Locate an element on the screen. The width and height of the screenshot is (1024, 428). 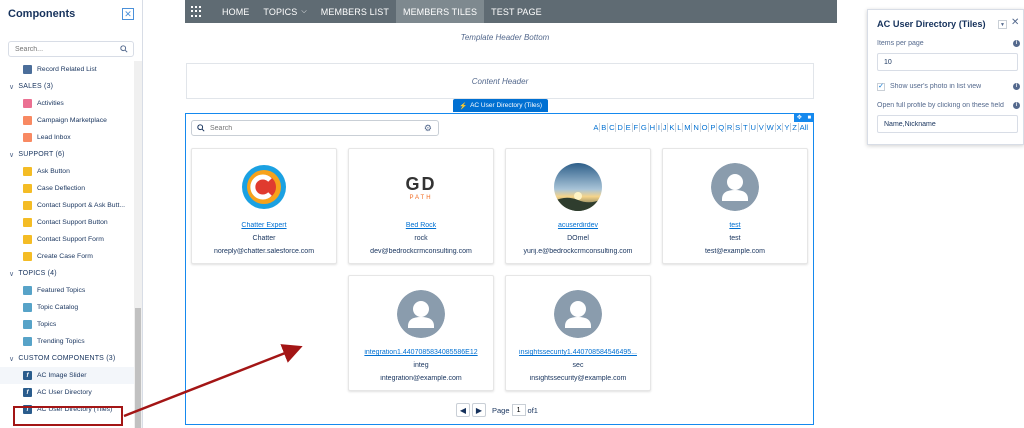
user-photo: GD PATH is located at coordinates (421, 187).